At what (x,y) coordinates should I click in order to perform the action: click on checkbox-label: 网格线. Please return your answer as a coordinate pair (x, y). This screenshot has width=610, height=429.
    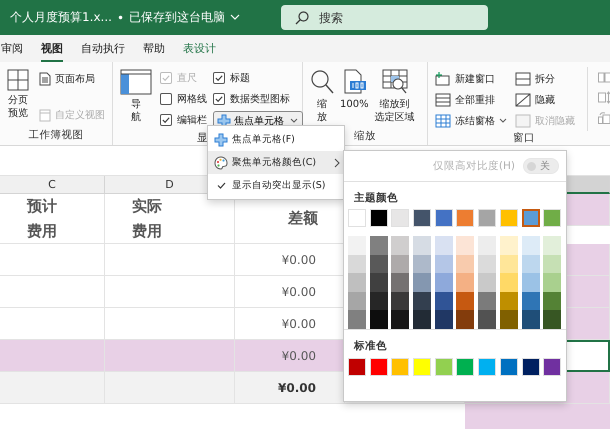
    Looking at the image, I should click on (192, 99).